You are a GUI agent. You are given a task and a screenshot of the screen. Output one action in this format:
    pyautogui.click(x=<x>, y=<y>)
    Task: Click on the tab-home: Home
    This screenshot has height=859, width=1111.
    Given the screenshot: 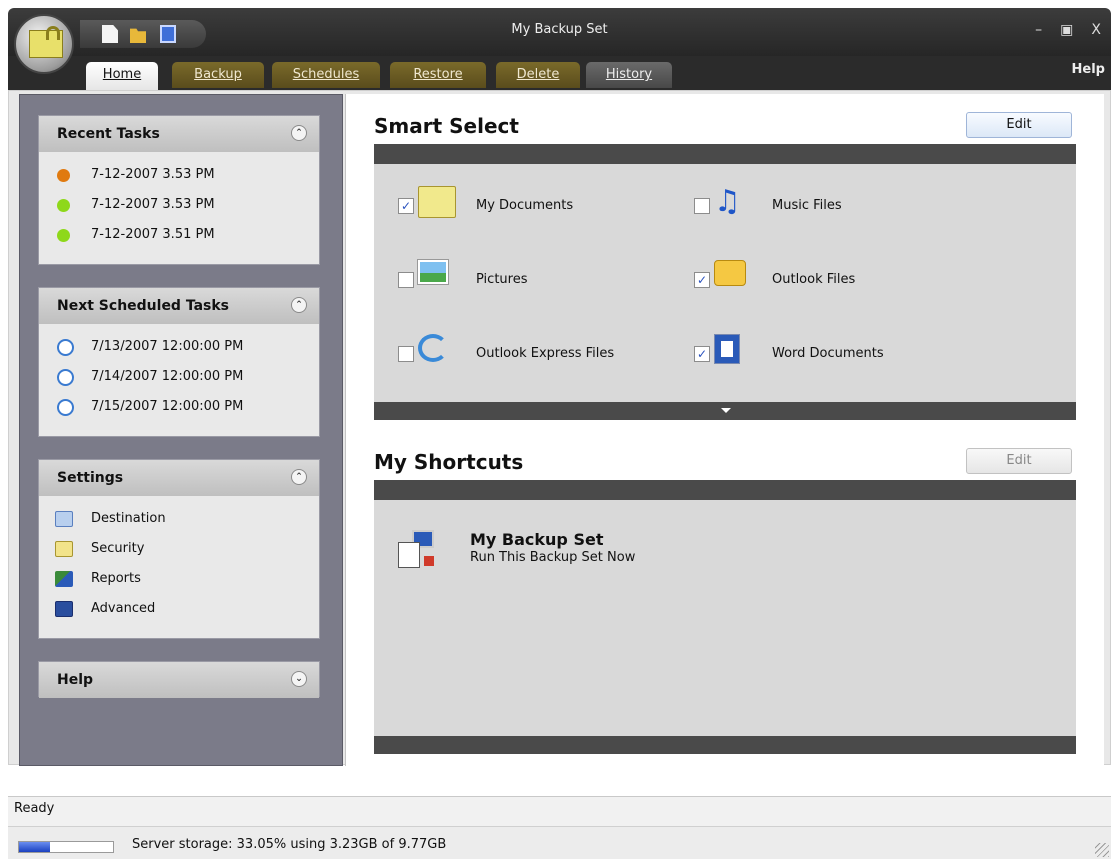 What is the action you would take?
    pyautogui.click(x=122, y=76)
    